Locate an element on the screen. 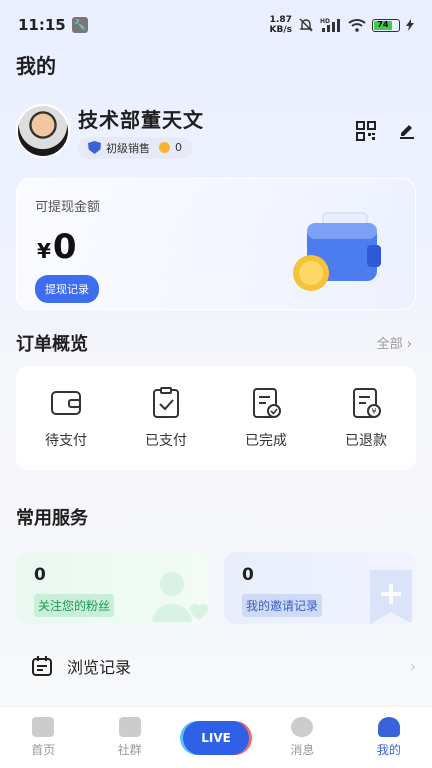  coin-icon is located at coordinates (164, 147).